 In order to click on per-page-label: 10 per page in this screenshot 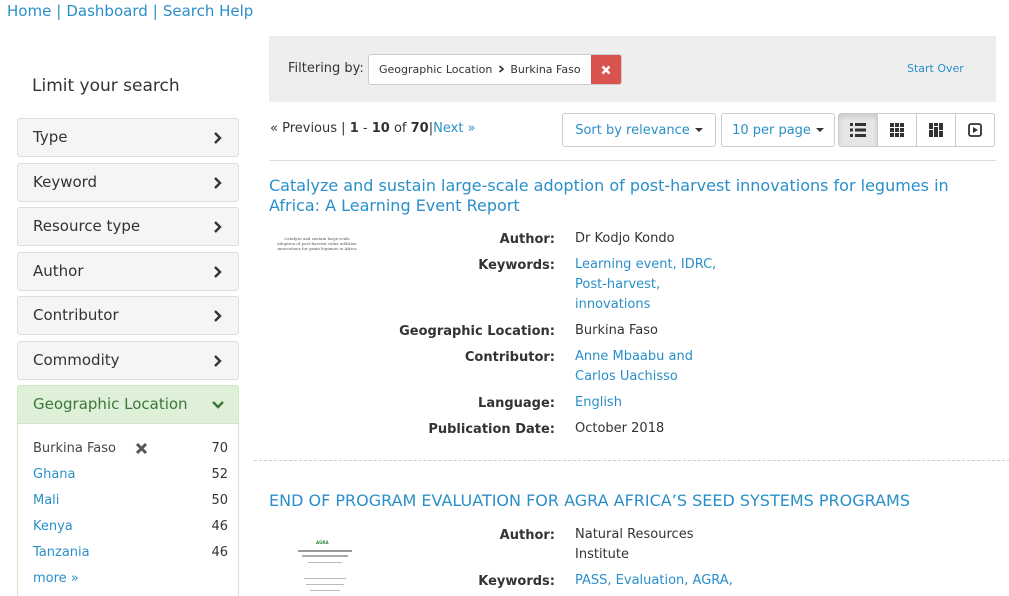, I will do `click(771, 130)`.